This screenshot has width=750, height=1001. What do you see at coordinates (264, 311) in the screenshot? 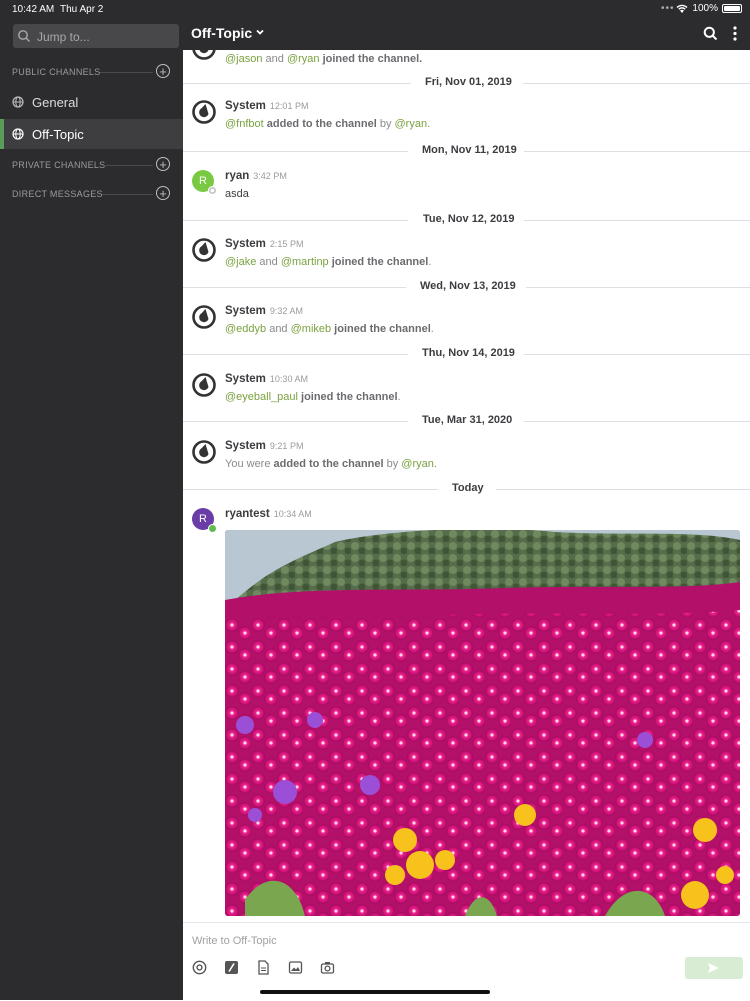
I see `post-author: System 9:32 AM` at bounding box center [264, 311].